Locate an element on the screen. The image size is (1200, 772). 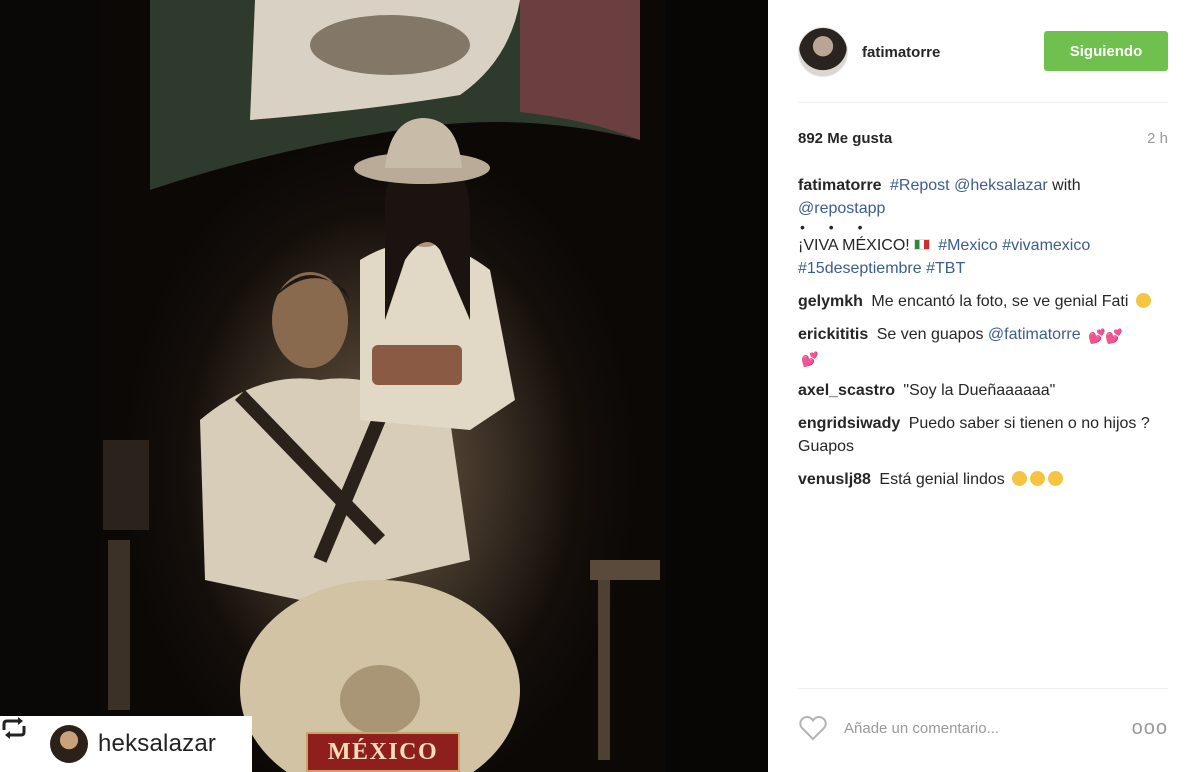
more-dots-icon: ooo is located at coordinates (1150, 728).